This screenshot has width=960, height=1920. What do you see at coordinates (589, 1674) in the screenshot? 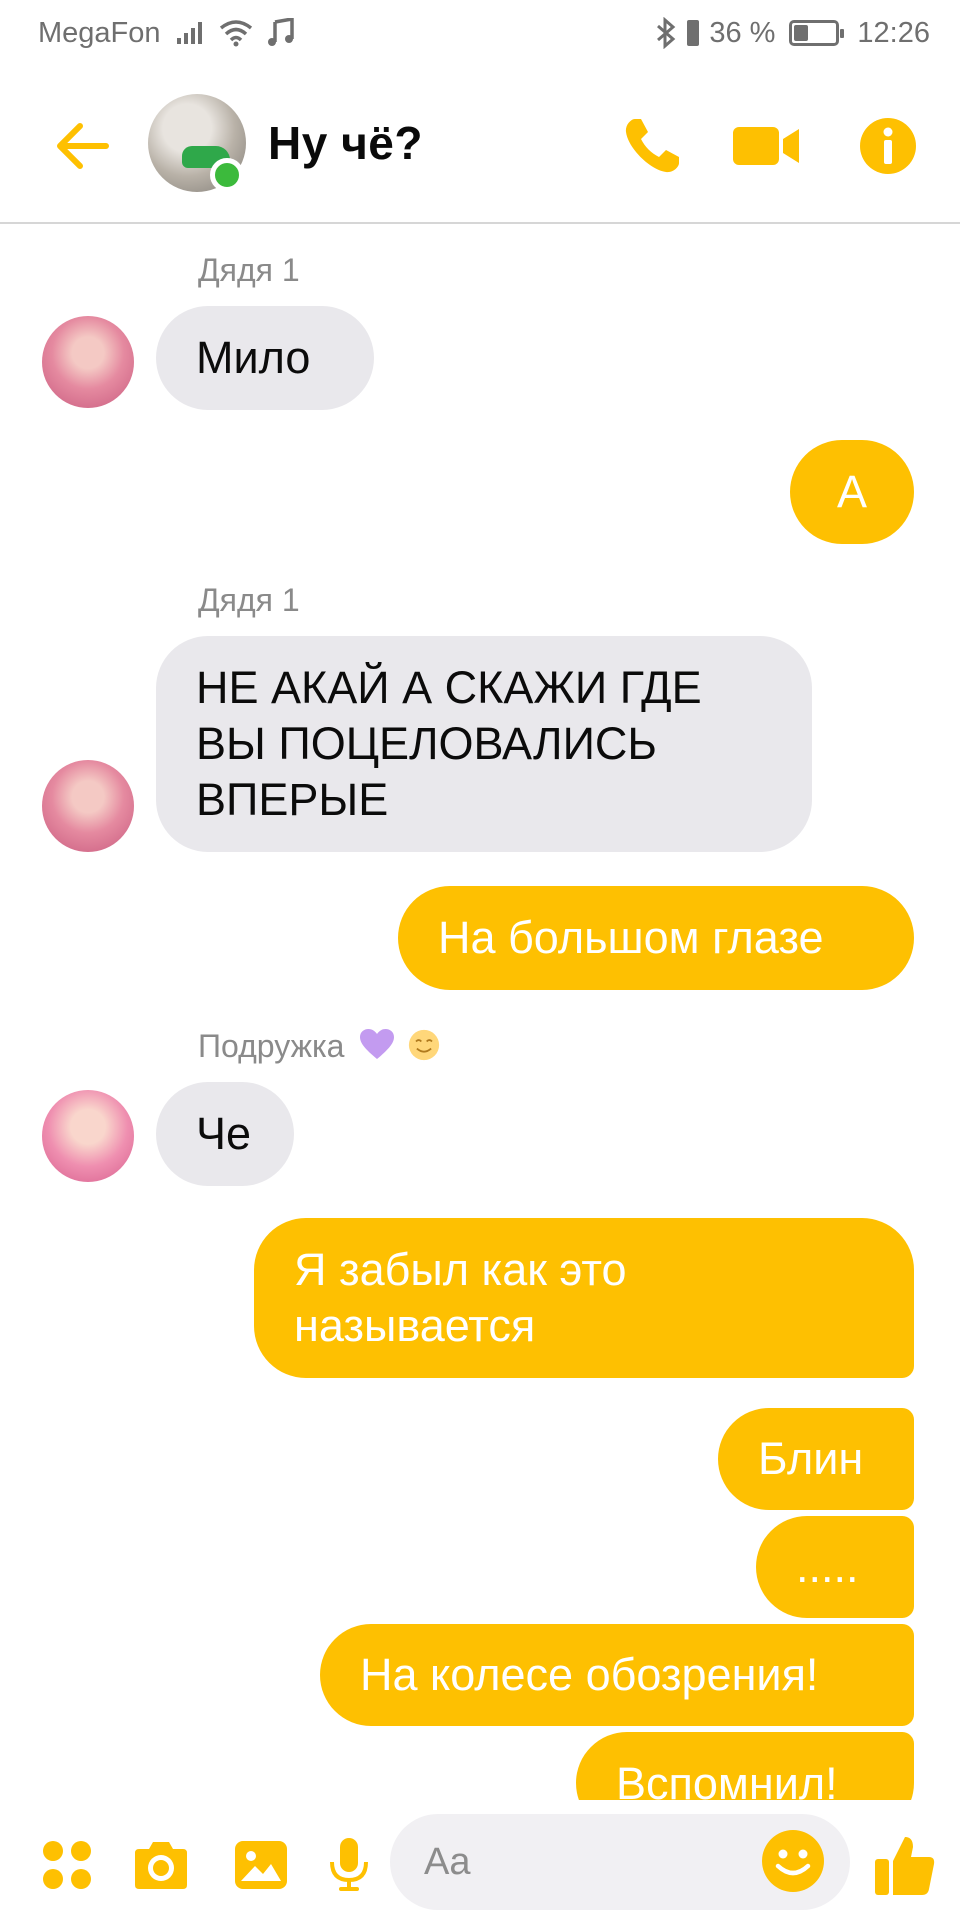
I see `message-text: На колесе обозрения!` at bounding box center [589, 1674].